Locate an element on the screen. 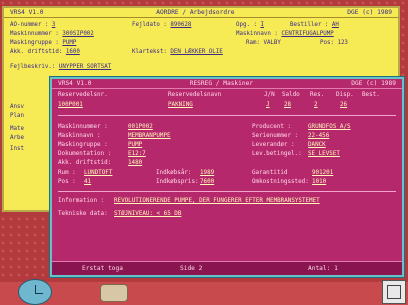  pos-field: 41 is located at coordinates (87, 182).